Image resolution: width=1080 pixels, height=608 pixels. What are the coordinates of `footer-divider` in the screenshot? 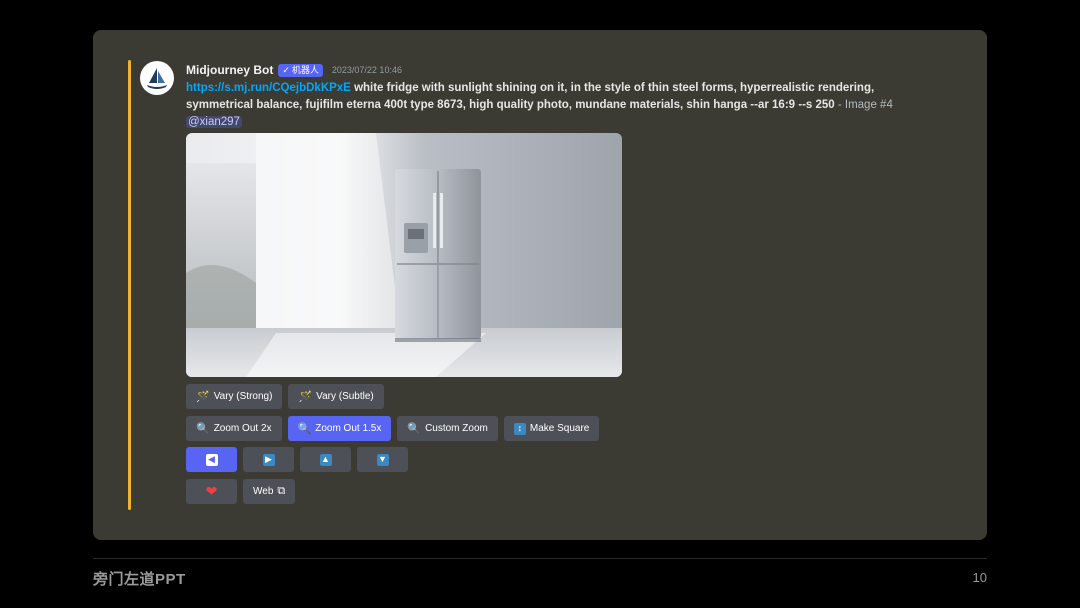 It's located at (540, 558).